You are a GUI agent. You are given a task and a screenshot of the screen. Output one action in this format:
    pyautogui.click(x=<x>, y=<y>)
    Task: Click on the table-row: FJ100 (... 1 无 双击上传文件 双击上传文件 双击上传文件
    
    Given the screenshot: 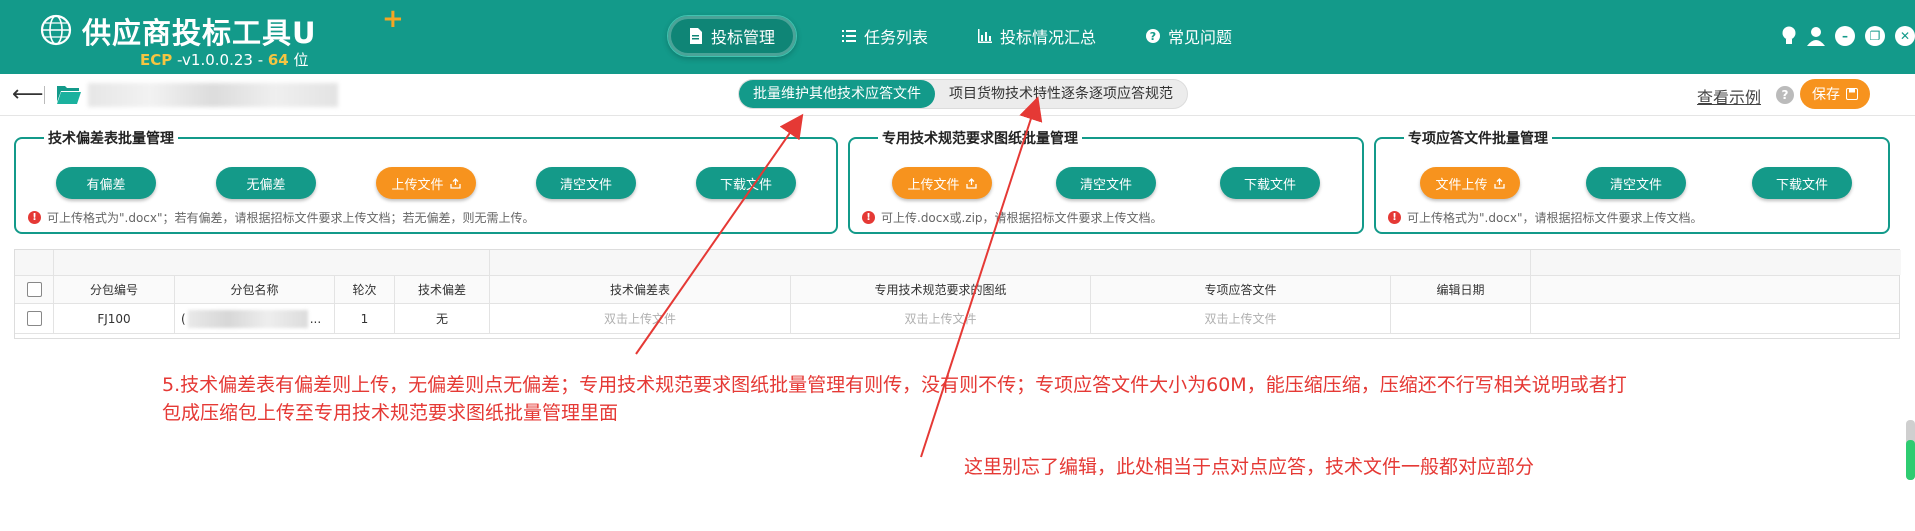 What is the action you would take?
    pyautogui.click(x=957, y=319)
    